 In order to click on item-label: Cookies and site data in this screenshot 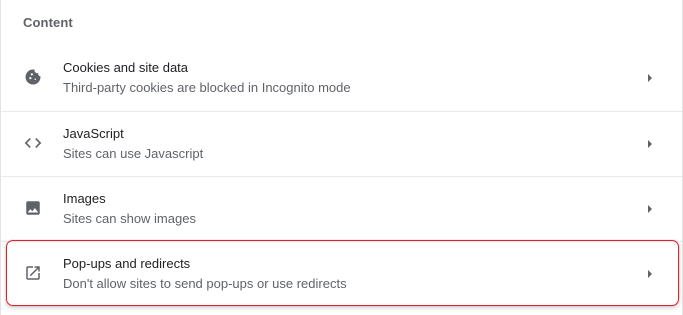, I will do `click(126, 67)`.